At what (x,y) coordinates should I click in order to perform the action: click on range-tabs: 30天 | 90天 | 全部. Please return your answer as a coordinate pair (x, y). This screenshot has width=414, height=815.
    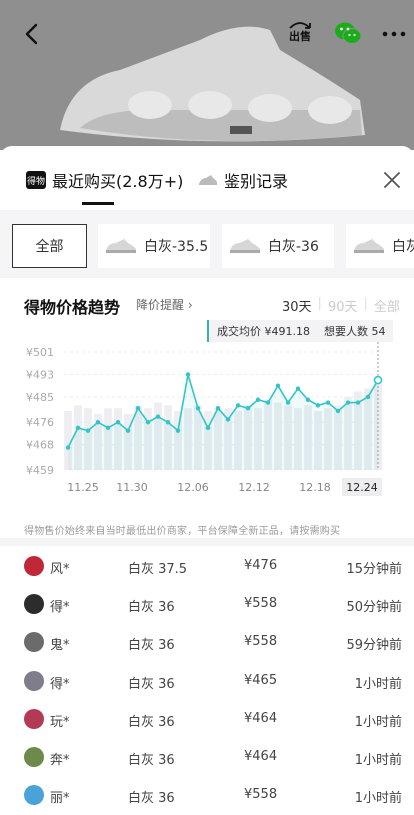
    Looking at the image, I should click on (341, 305).